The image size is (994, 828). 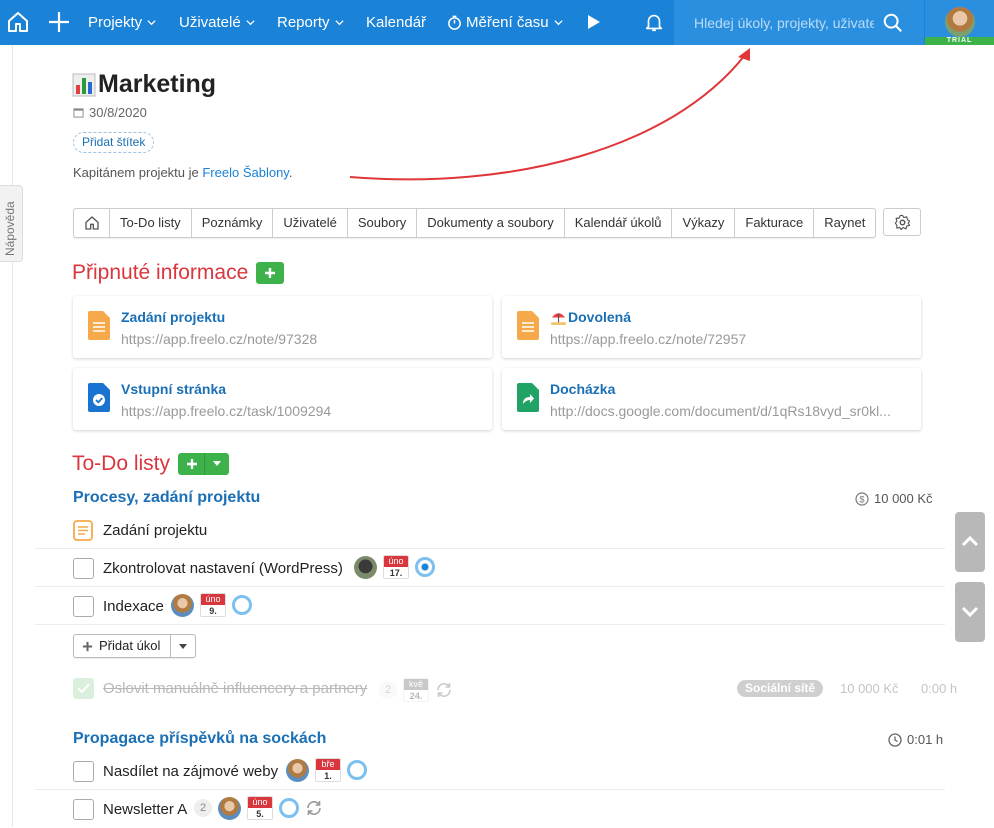 I want to click on add-task-dropdown, so click(x=183, y=646).